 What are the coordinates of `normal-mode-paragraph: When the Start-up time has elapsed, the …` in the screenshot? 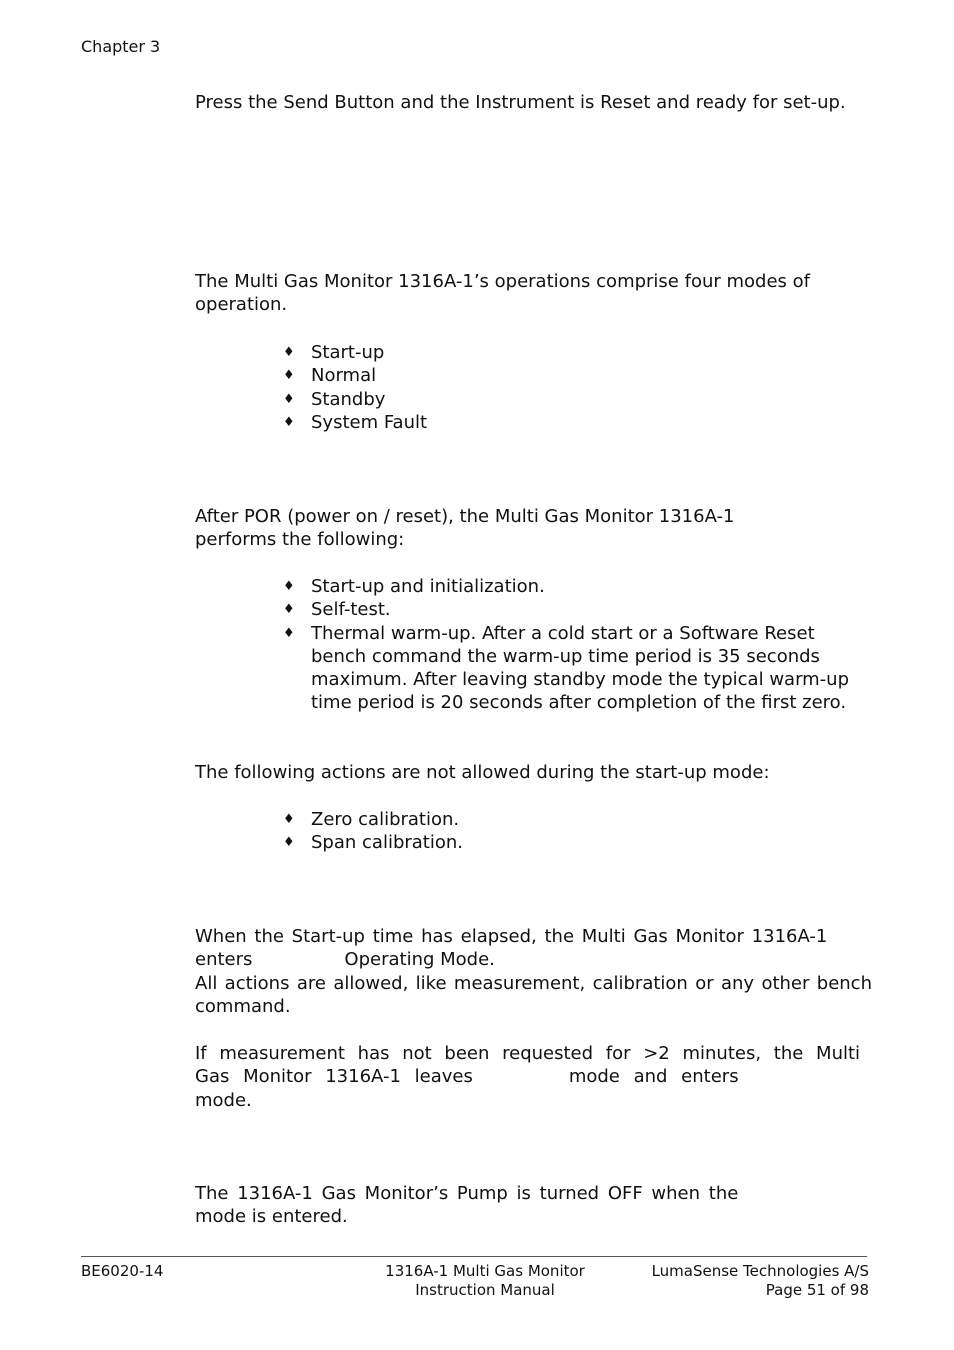 It's located at (533, 971).